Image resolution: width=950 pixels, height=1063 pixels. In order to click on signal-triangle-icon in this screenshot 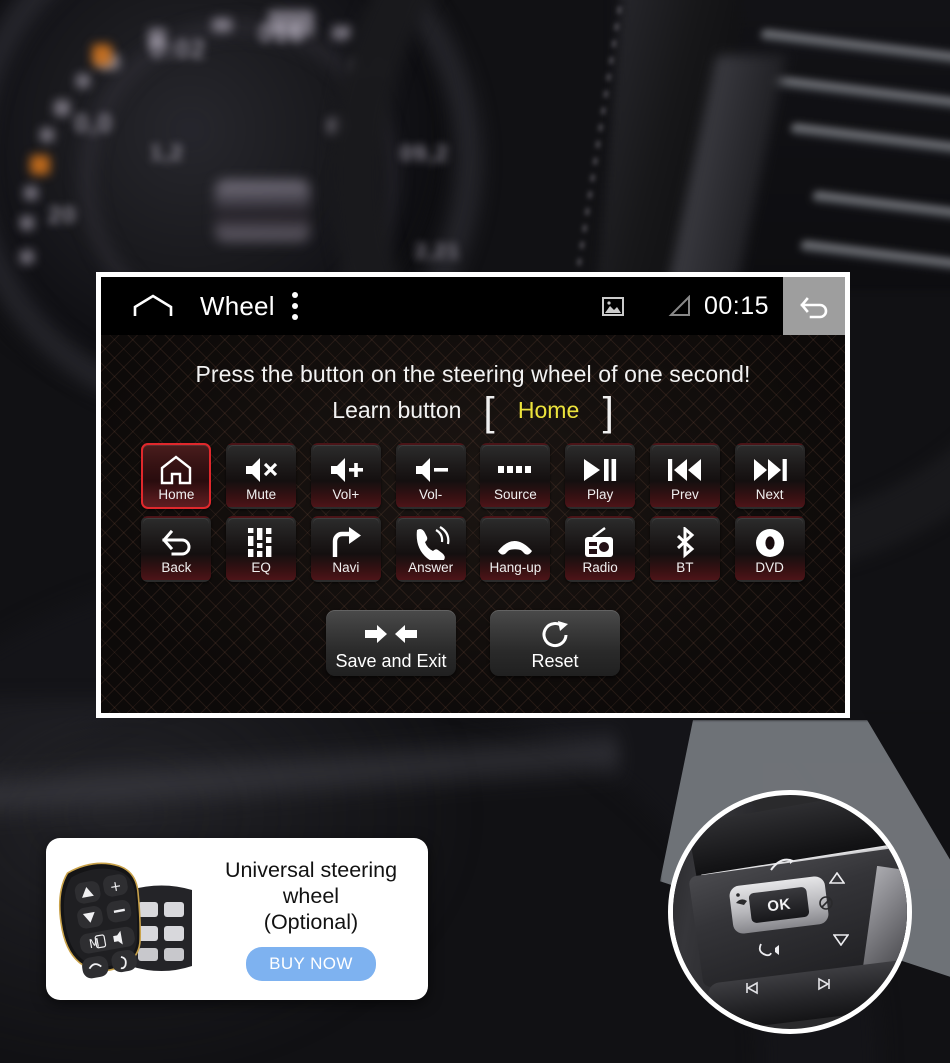, I will do `click(680, 305)`.